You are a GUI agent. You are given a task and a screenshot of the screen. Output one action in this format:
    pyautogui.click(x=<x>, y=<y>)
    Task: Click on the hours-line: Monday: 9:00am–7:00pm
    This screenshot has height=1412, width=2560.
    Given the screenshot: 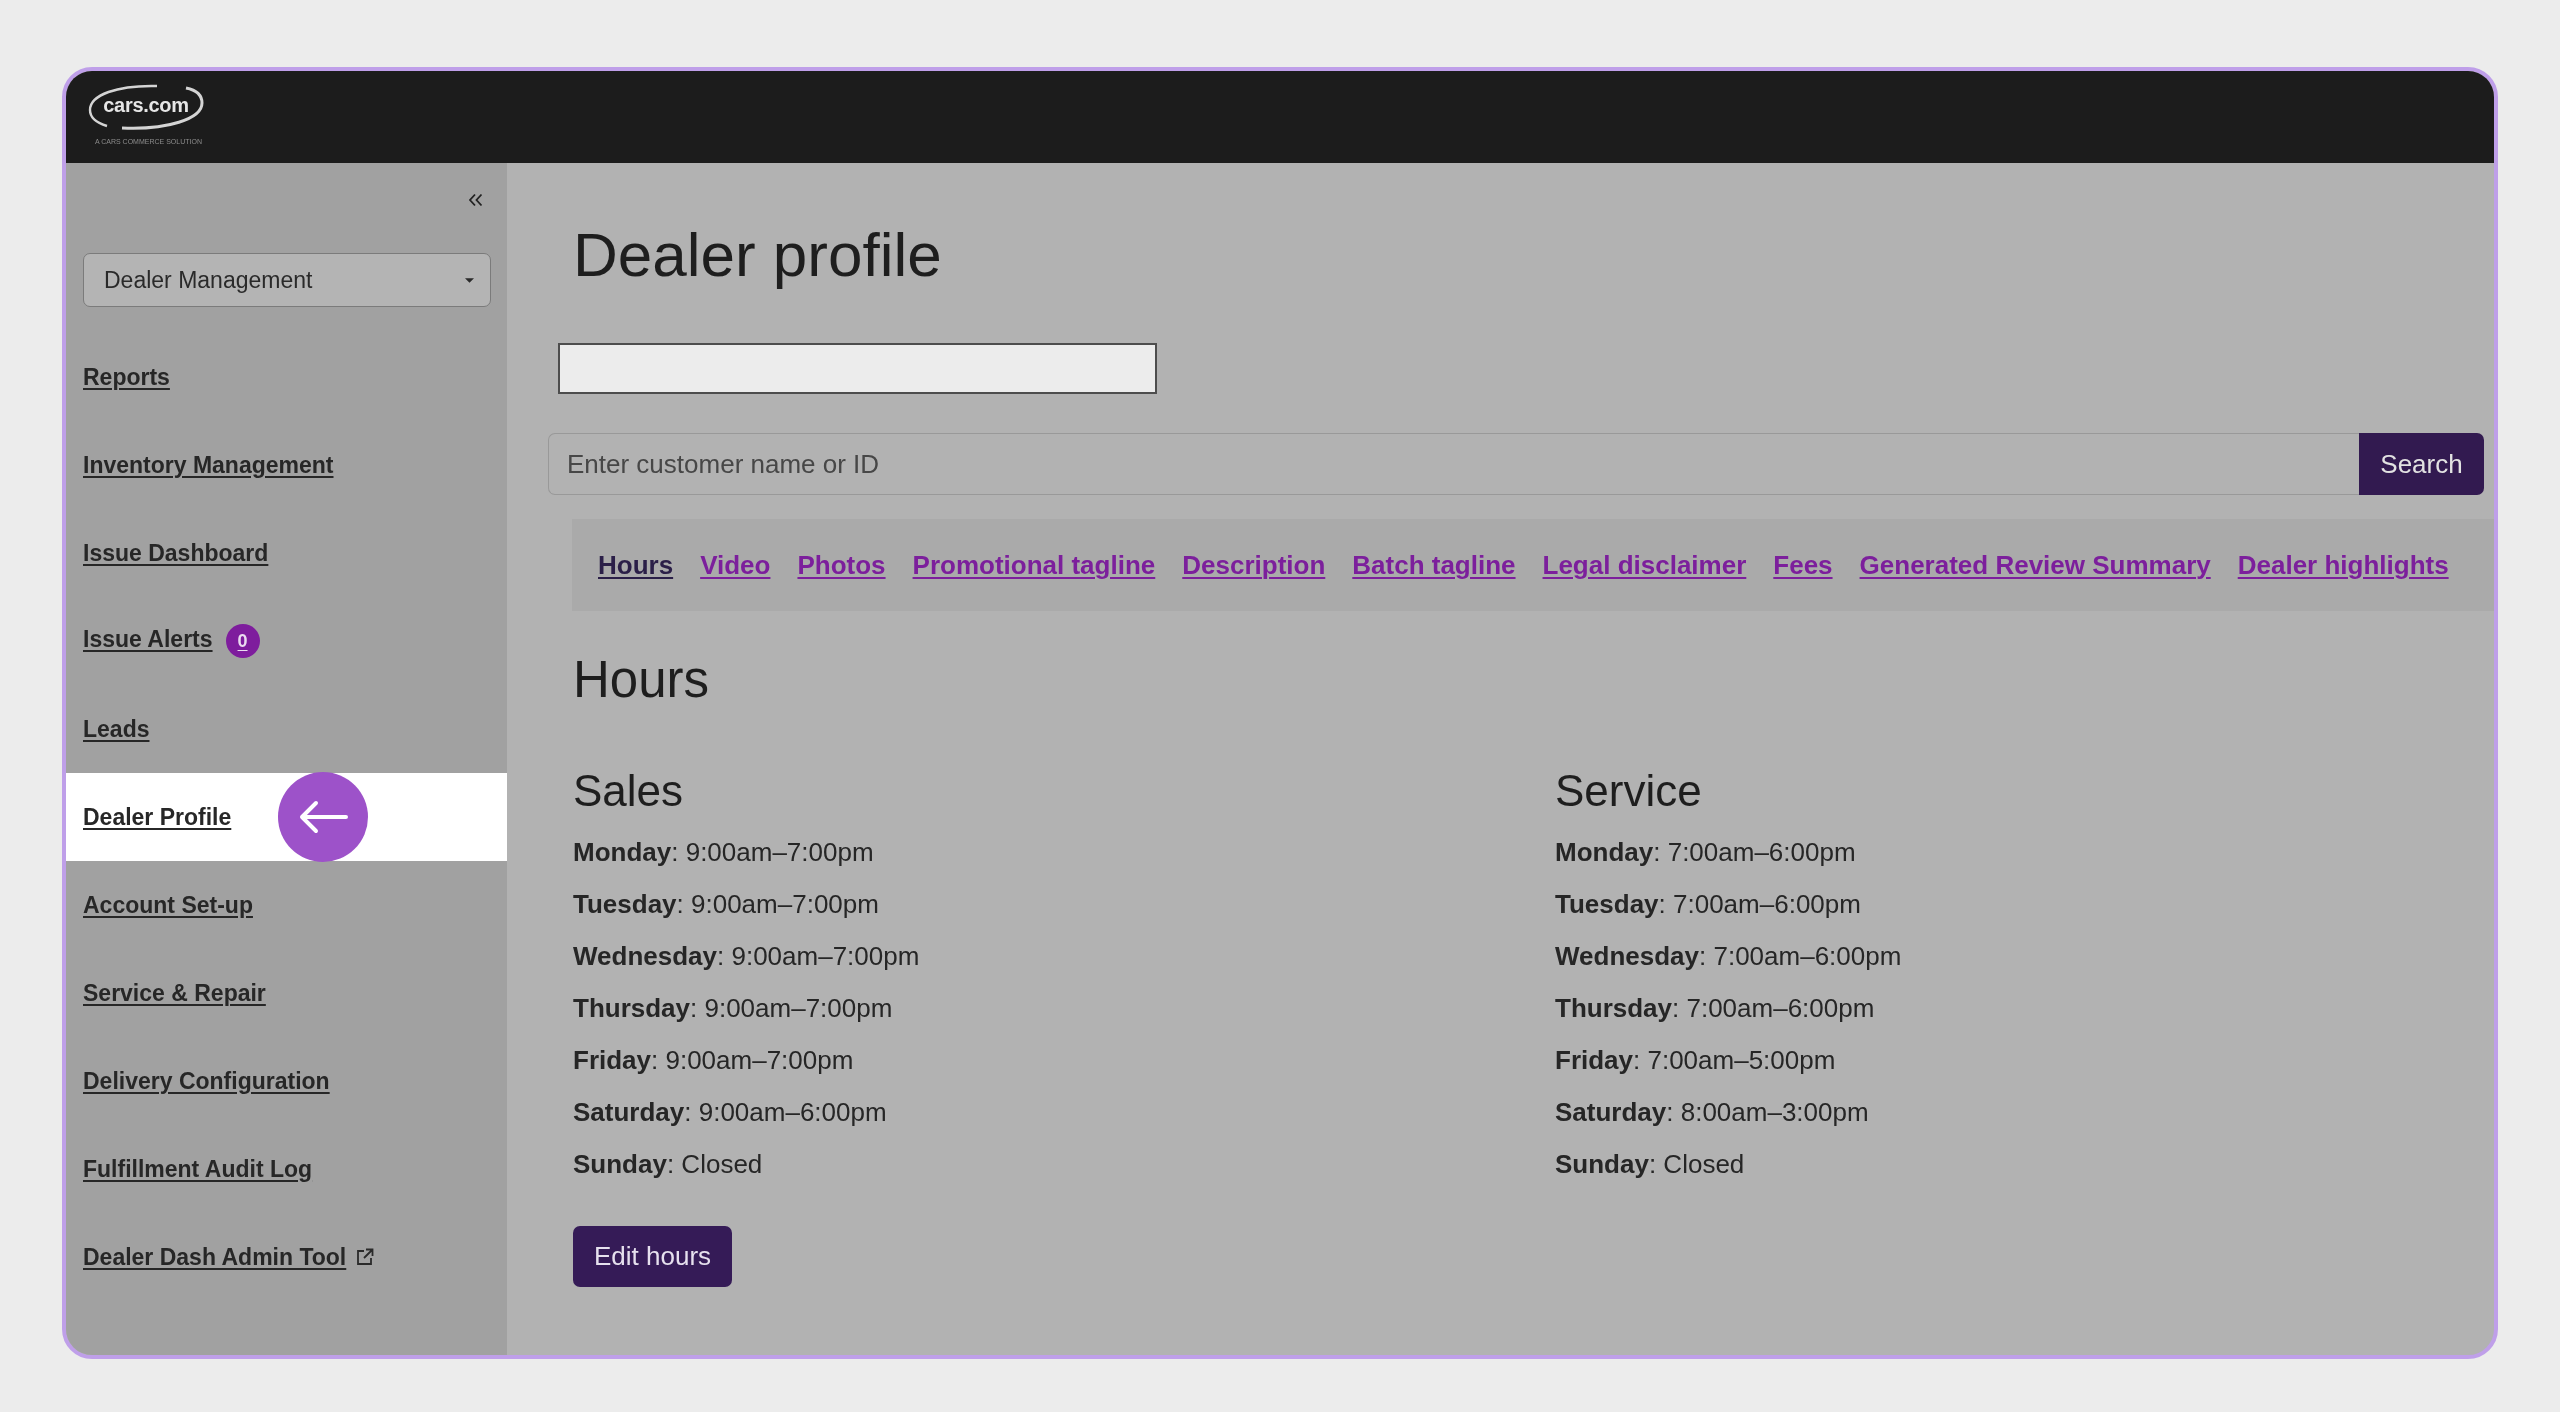 What is the action you would take?
    pyautogui.click(x=724, y=852)
    